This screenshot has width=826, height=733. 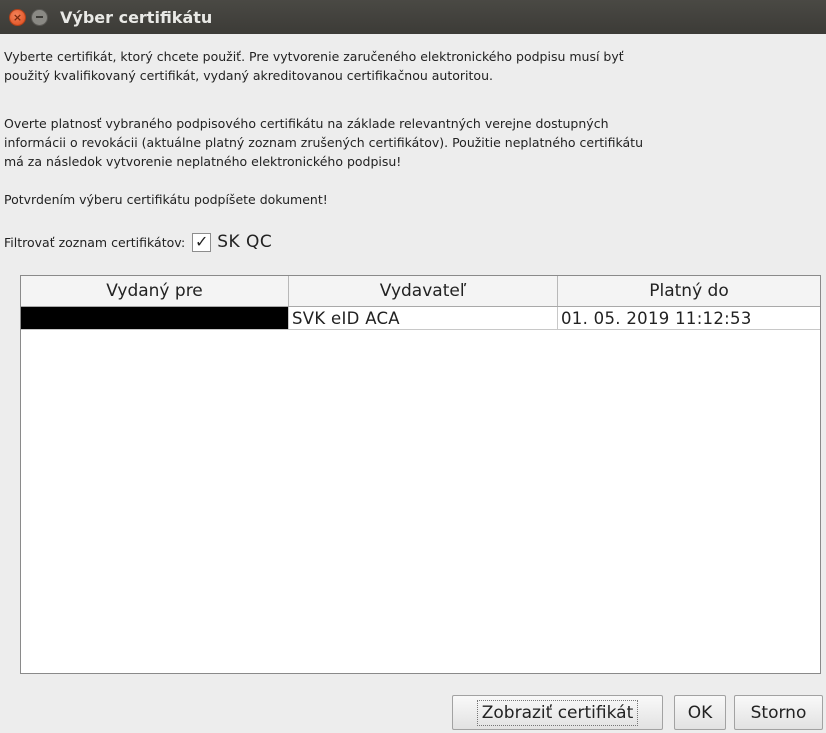 I want to click on cell-issuer: SVK eID ACA, so click(x=423, y=318).